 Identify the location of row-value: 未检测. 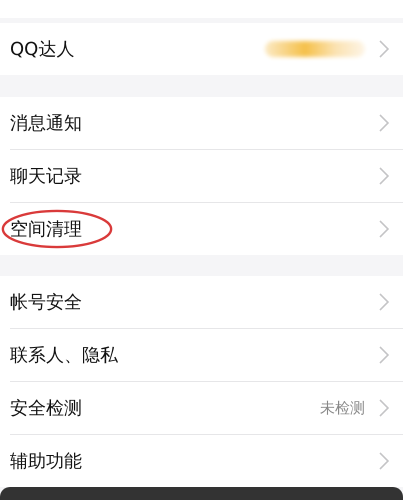
(342, 408).